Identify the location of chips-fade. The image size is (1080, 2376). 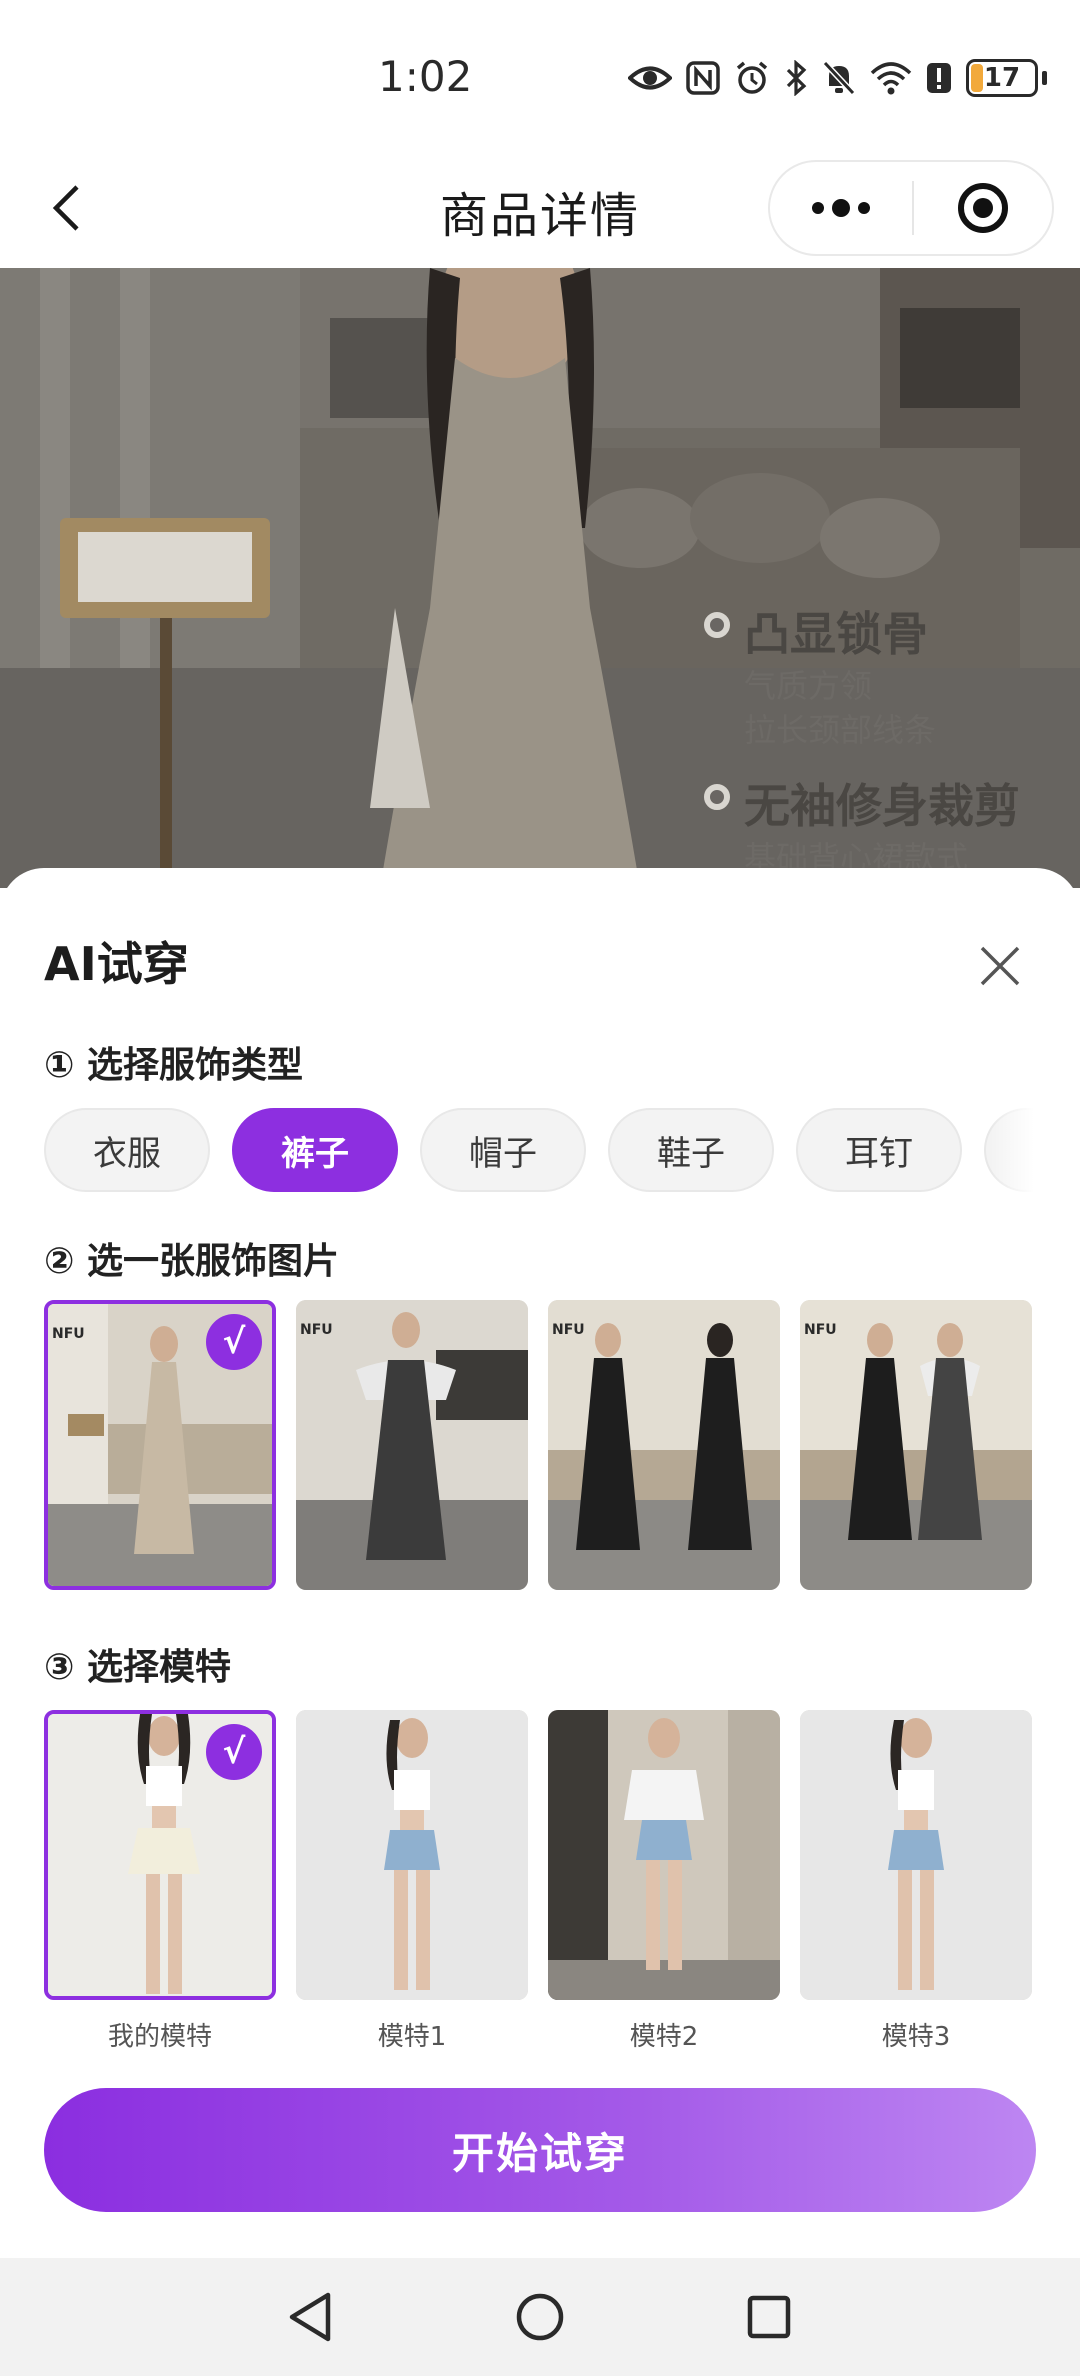
(1012, 1151).